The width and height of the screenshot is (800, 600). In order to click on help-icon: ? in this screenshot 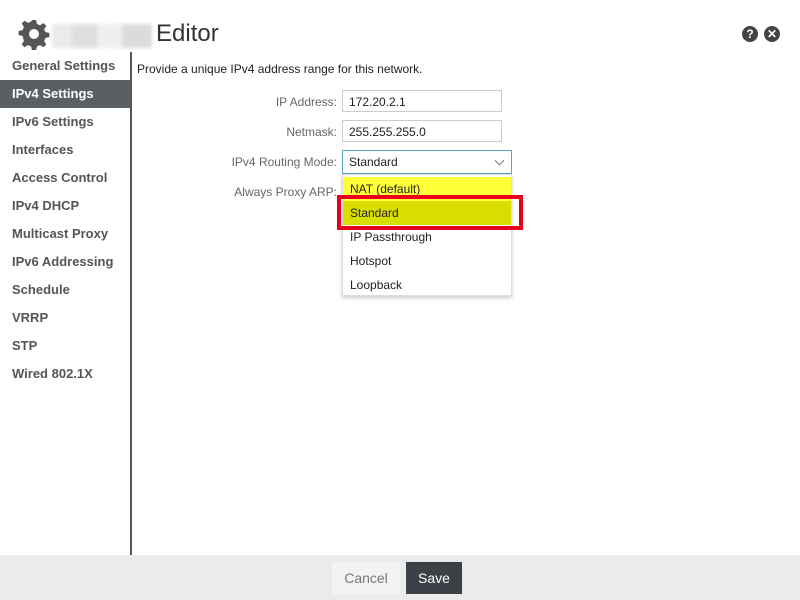, I will do `click(750, 34)`.